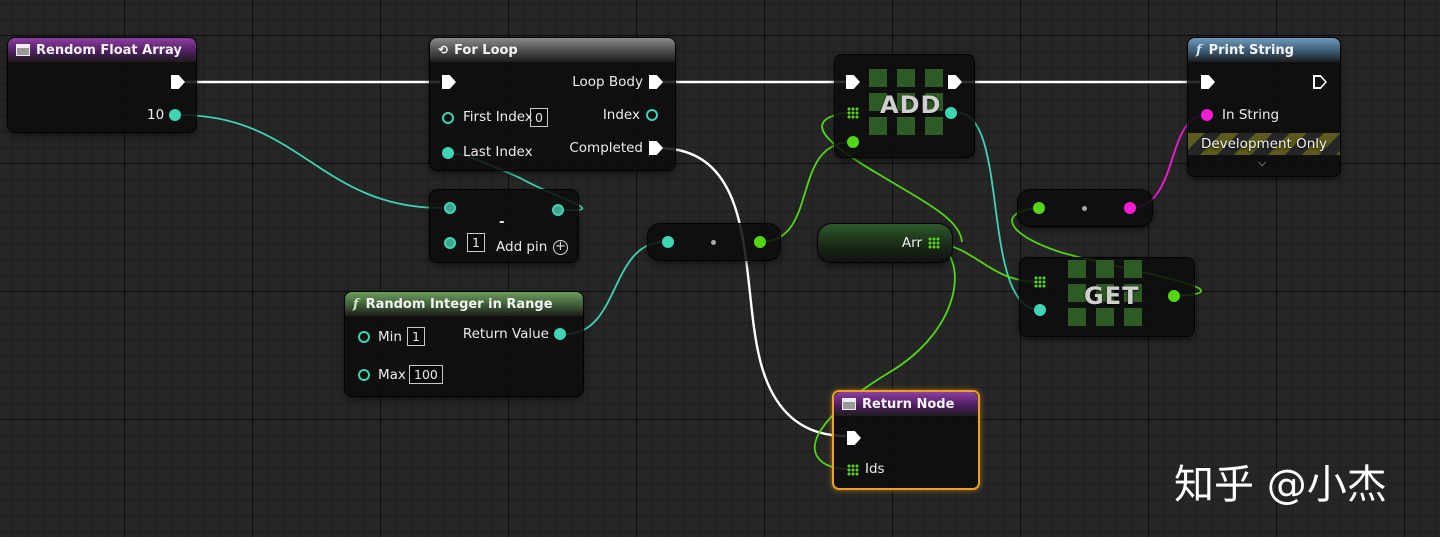 This screenshot has width=1440, height=537. Describe the element at coordinates (498, 117) in the screenshot. I see `first-index-label: First Index` at that location.